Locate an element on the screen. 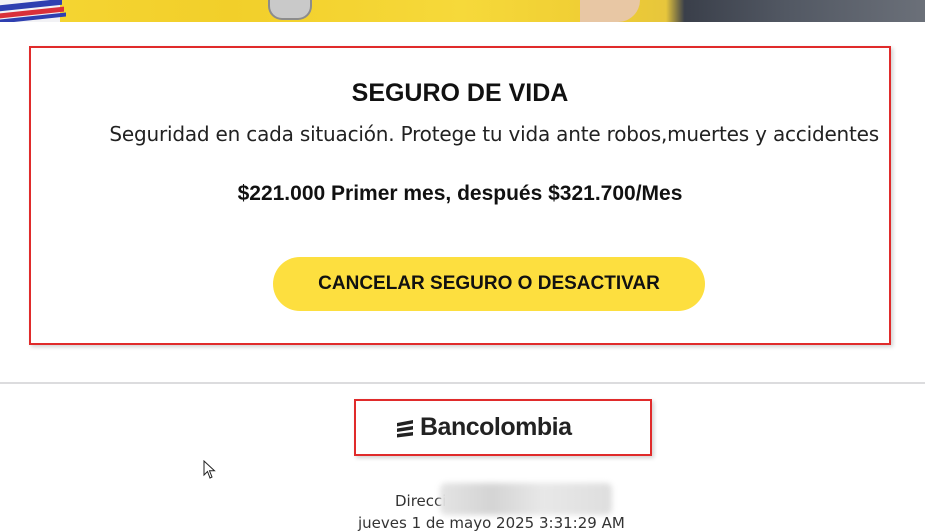 Image resolution: width=925 pixels, height=532 pixels. card-title: SEGURO DE VIDA is located at coordinates (460, 93).